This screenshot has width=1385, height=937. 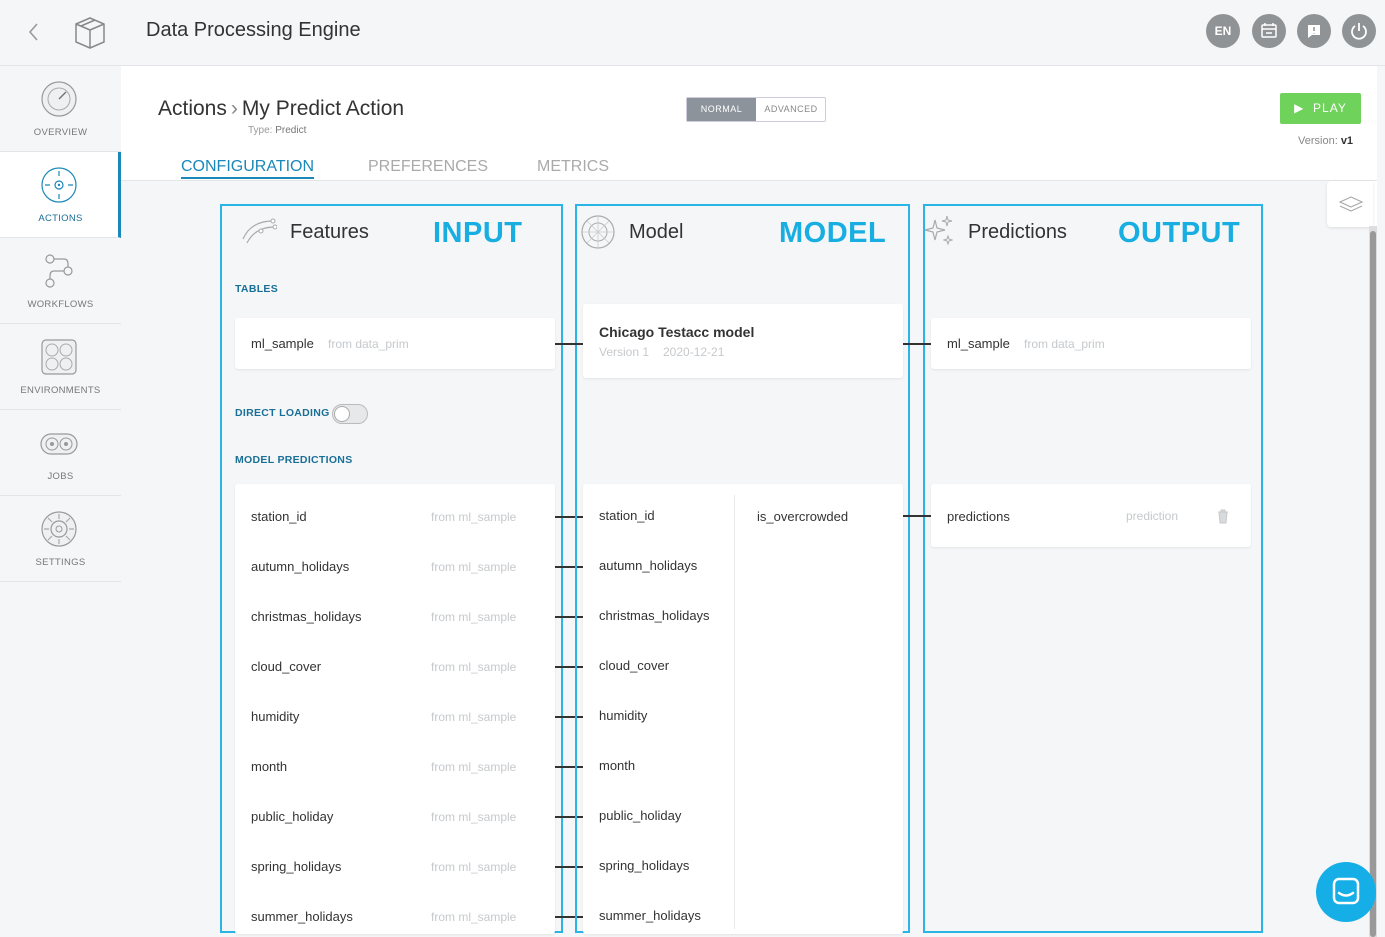 I want to click on input-table-card: ml_sample from data_prim, so click(x=395, y=343).